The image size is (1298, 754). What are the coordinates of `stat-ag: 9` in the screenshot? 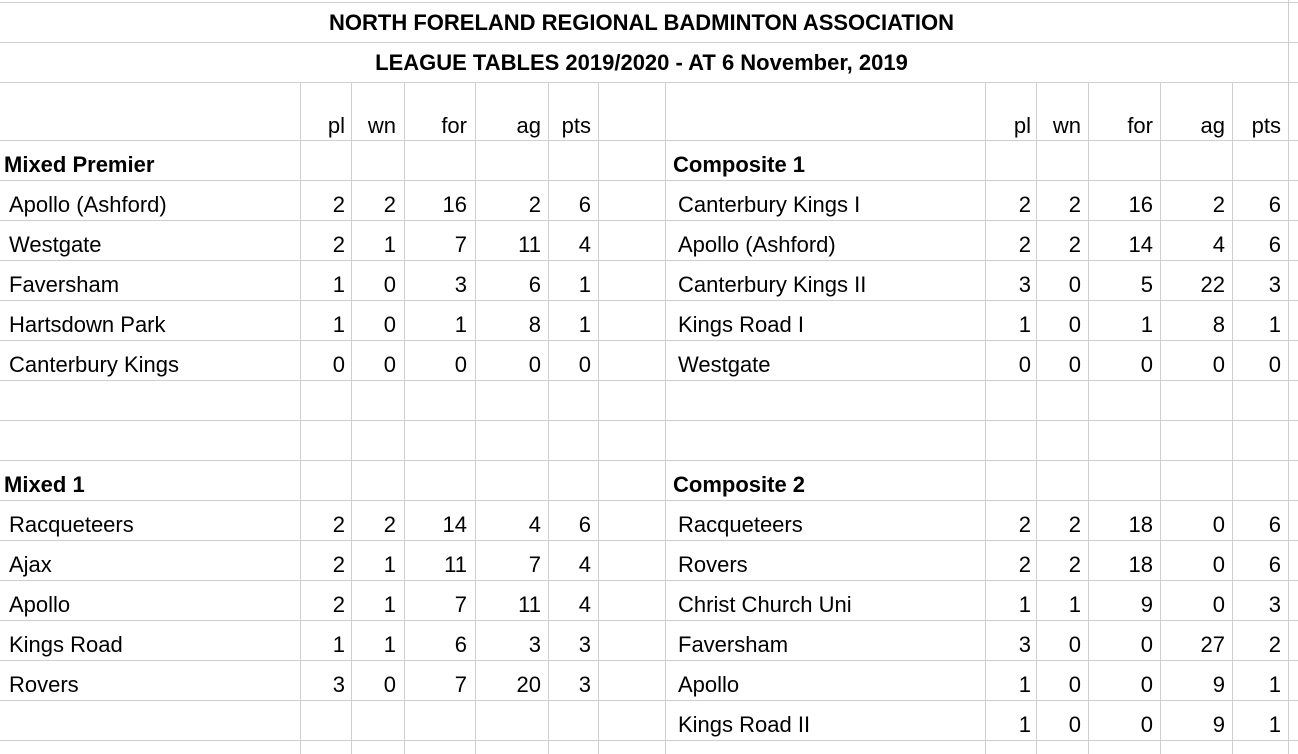 It's located at (1218, 684).